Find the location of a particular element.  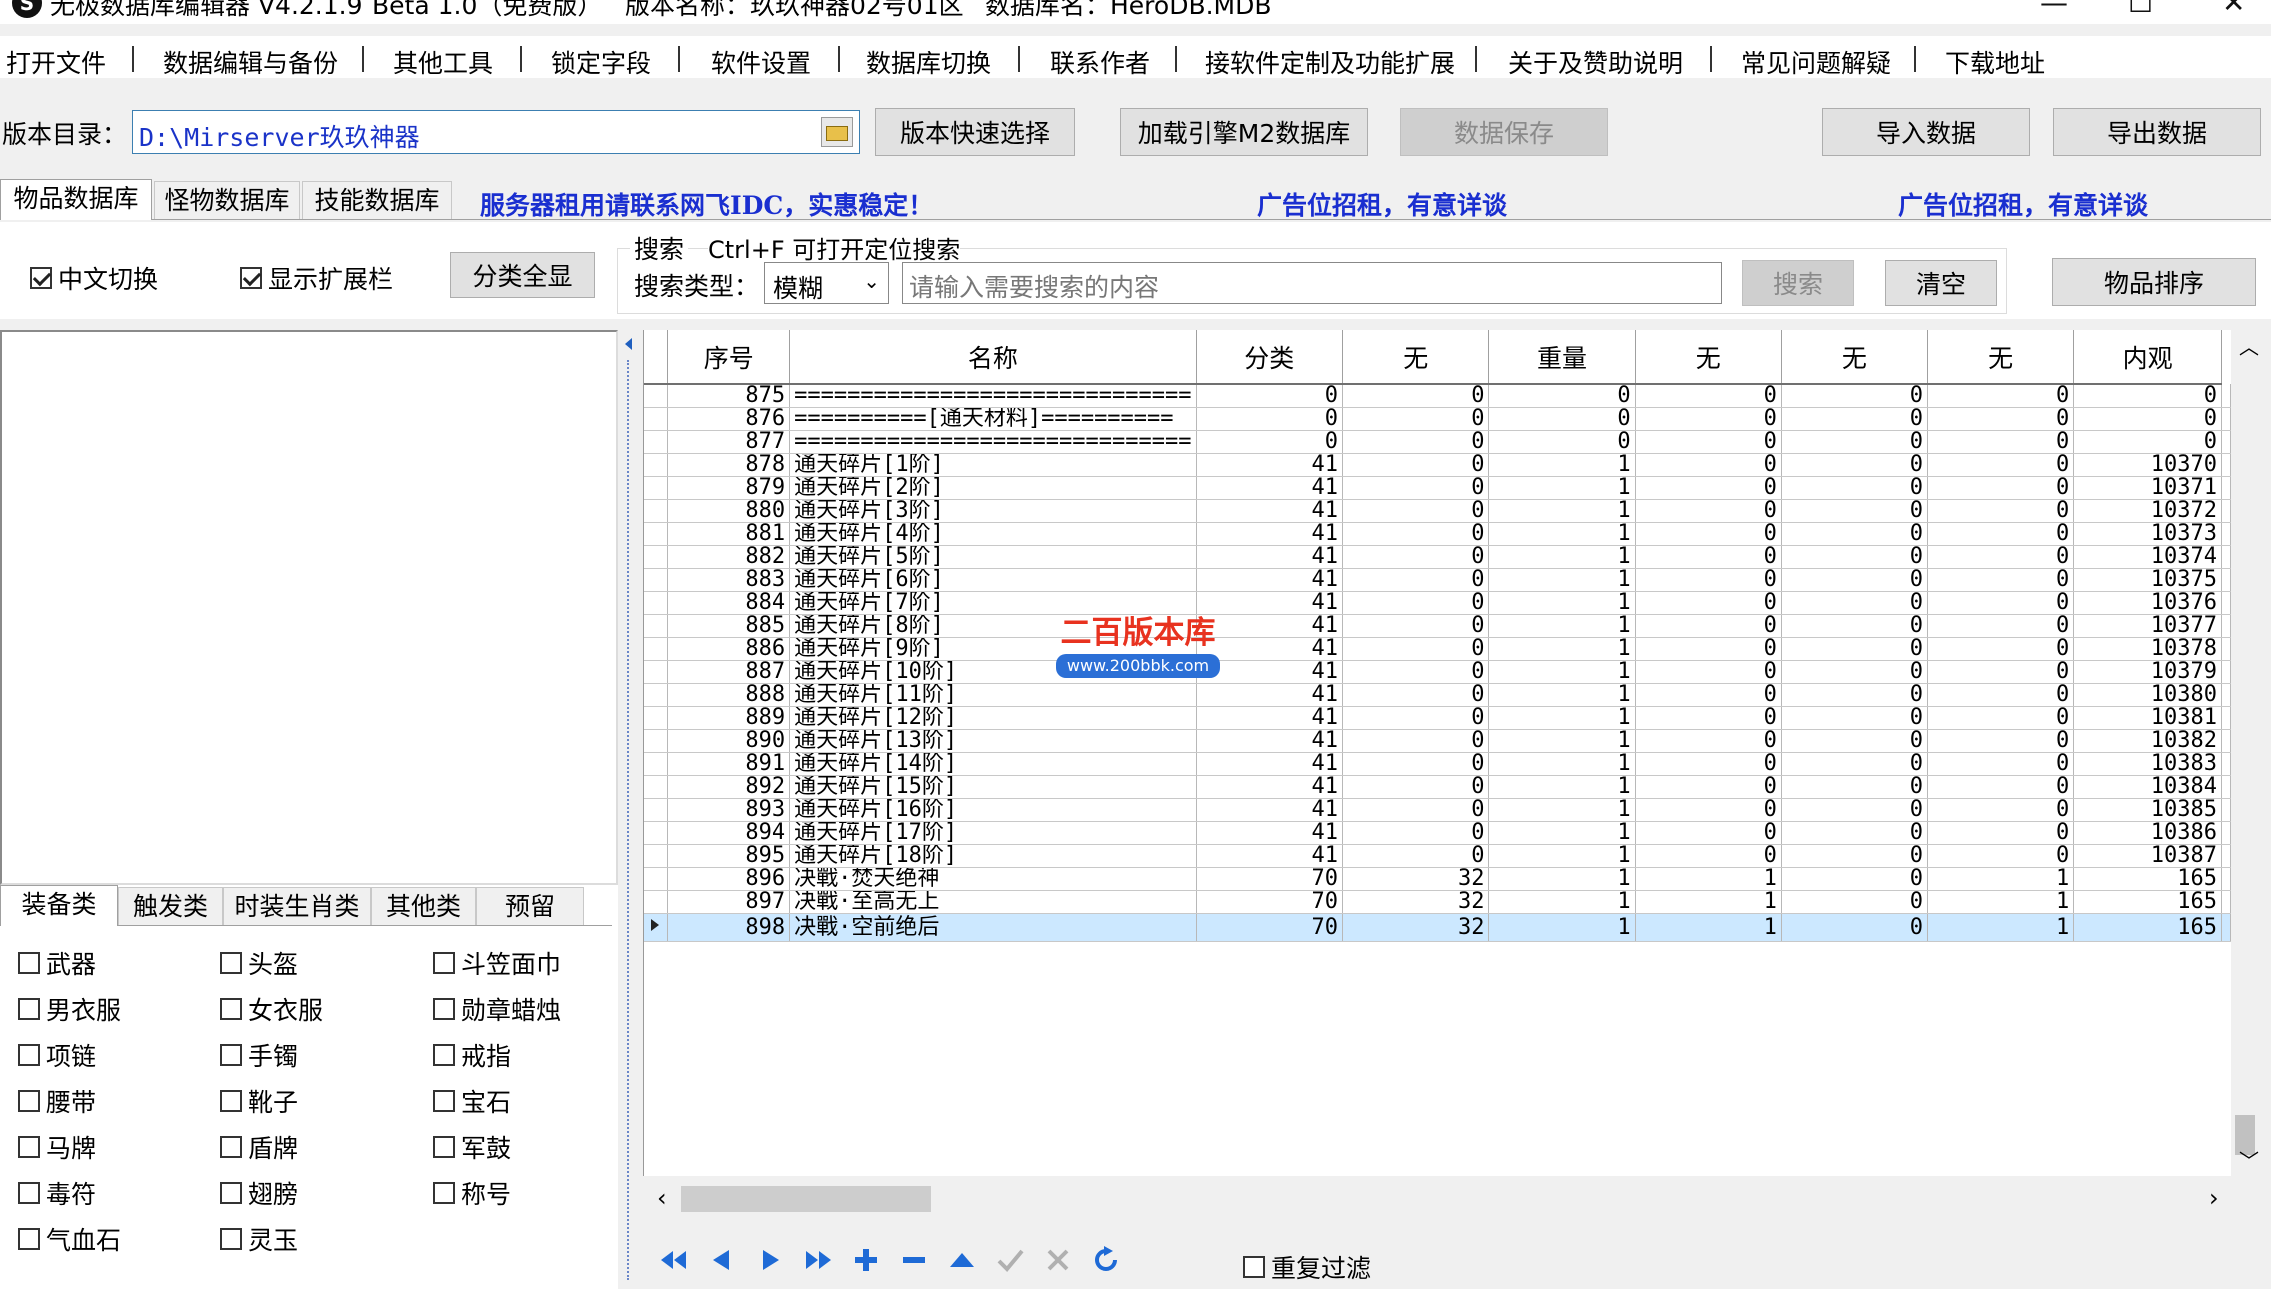

cell-look: 10378 is located at coordinates (2147, 649).